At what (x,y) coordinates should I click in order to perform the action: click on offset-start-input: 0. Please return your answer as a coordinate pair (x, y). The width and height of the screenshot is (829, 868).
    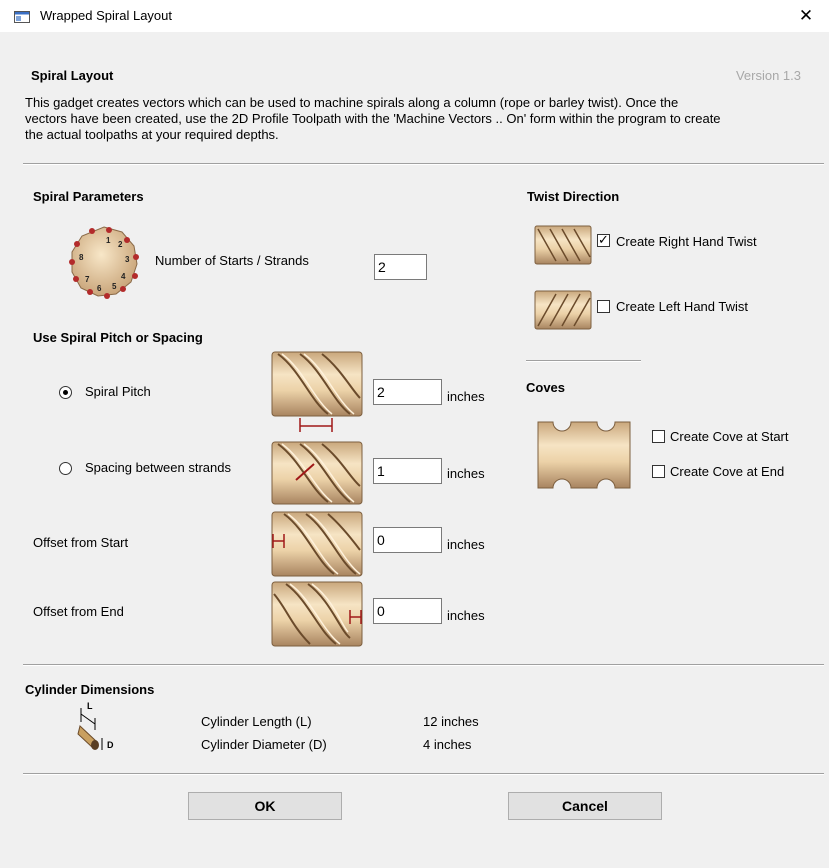
    Looking at the image, I should click on (407, 540).